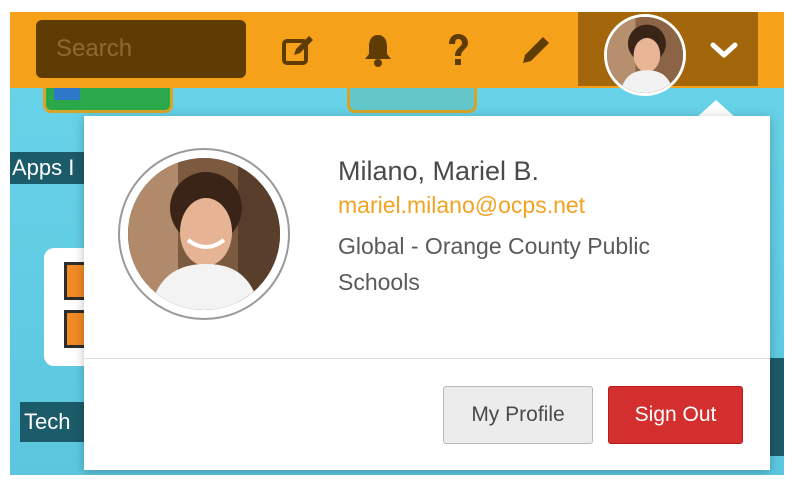  What do you see at coordinates (439, 171) in the screenshot?
I see `profile-name: Milano, Mariel B.` at bounding box center [439, 171].